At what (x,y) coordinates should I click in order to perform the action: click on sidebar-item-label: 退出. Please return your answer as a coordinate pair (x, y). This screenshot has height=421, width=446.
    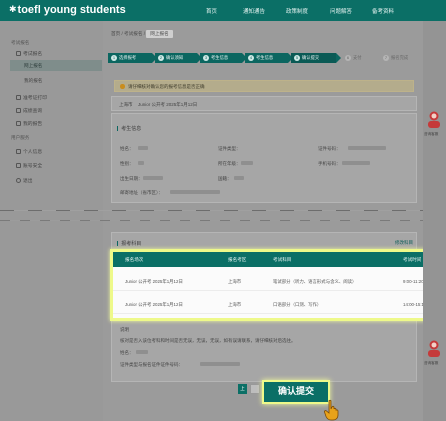
    Looking at the image, I should click on (28, 181).